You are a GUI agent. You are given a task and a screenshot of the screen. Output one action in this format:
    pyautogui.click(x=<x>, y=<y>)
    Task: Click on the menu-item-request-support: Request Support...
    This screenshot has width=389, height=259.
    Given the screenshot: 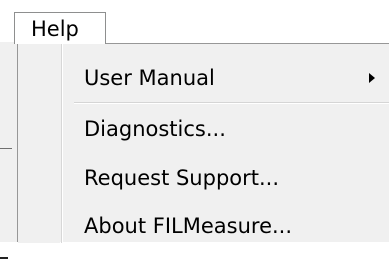 What is the action you would take?
    pyautogui.click(x=203, y=178)
    